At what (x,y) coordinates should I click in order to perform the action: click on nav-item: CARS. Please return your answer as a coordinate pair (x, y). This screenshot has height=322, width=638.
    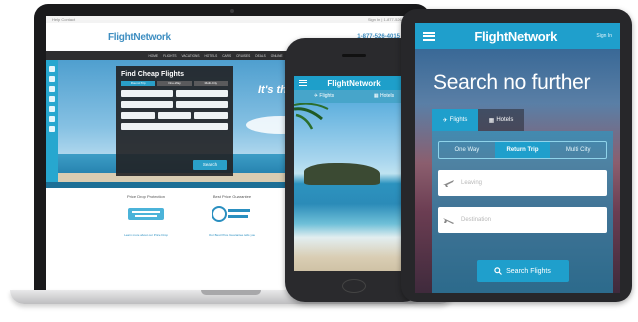
    Looking at the image, I should click on (226, 56).